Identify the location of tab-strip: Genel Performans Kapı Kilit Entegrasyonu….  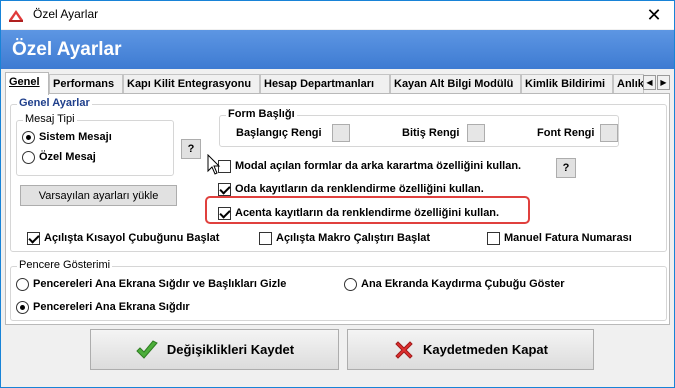
(337, 83).